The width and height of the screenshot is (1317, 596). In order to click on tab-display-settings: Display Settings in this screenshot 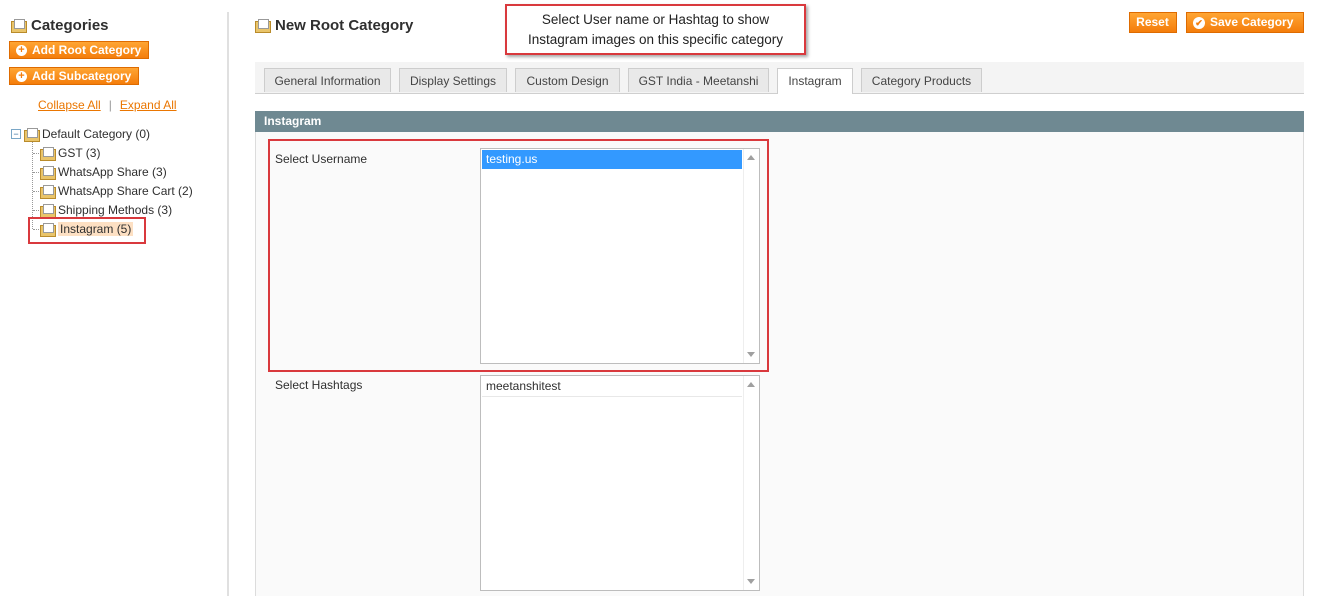, I will do `click(453, 80)`.